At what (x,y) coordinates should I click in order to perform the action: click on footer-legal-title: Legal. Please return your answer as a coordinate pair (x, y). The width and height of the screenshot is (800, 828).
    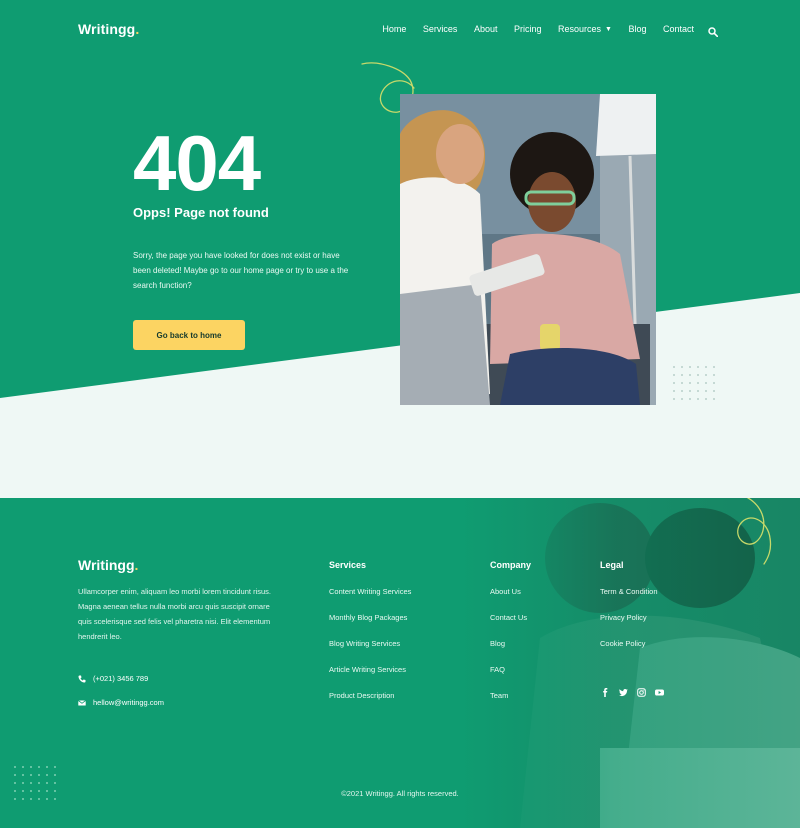
    Looking at the image, I should click on (612, 565).